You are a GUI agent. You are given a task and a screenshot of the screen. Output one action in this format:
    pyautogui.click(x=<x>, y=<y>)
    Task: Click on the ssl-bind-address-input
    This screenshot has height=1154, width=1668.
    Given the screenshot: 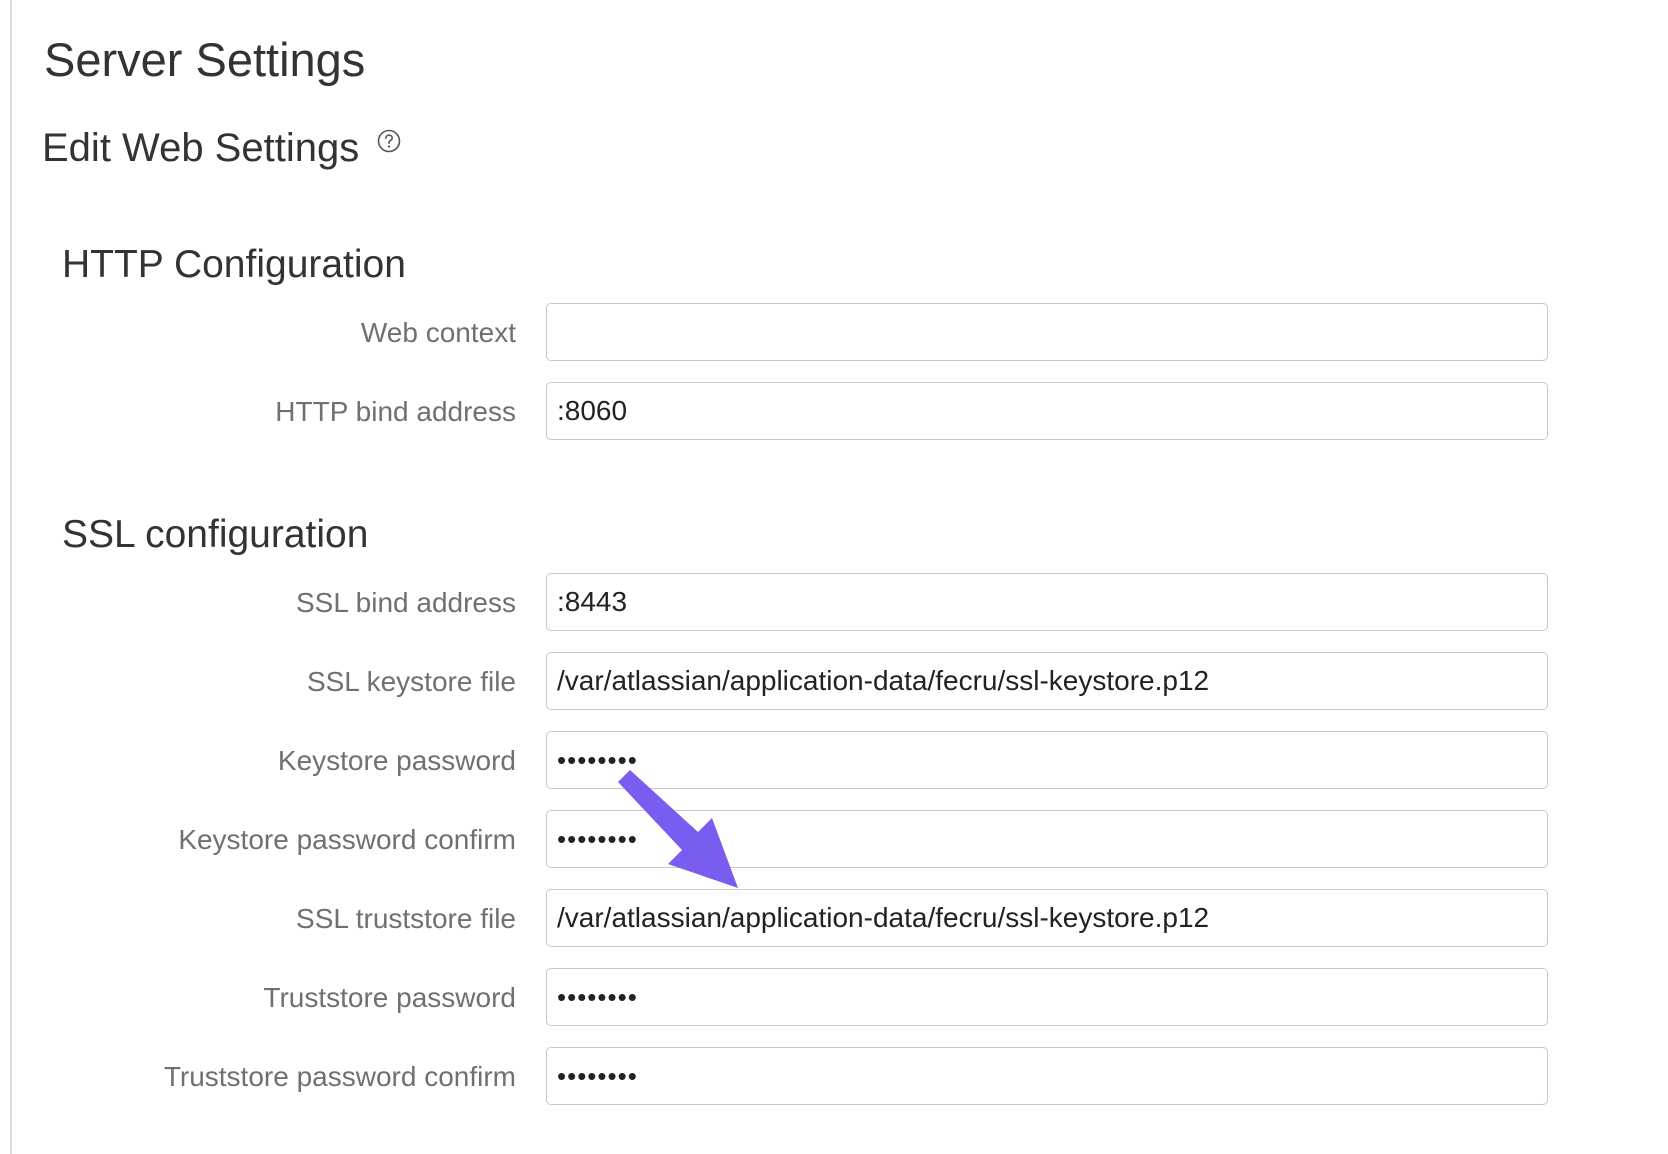 What is the action you would take?
    pyautogui.click(x=1047, y=602)
    